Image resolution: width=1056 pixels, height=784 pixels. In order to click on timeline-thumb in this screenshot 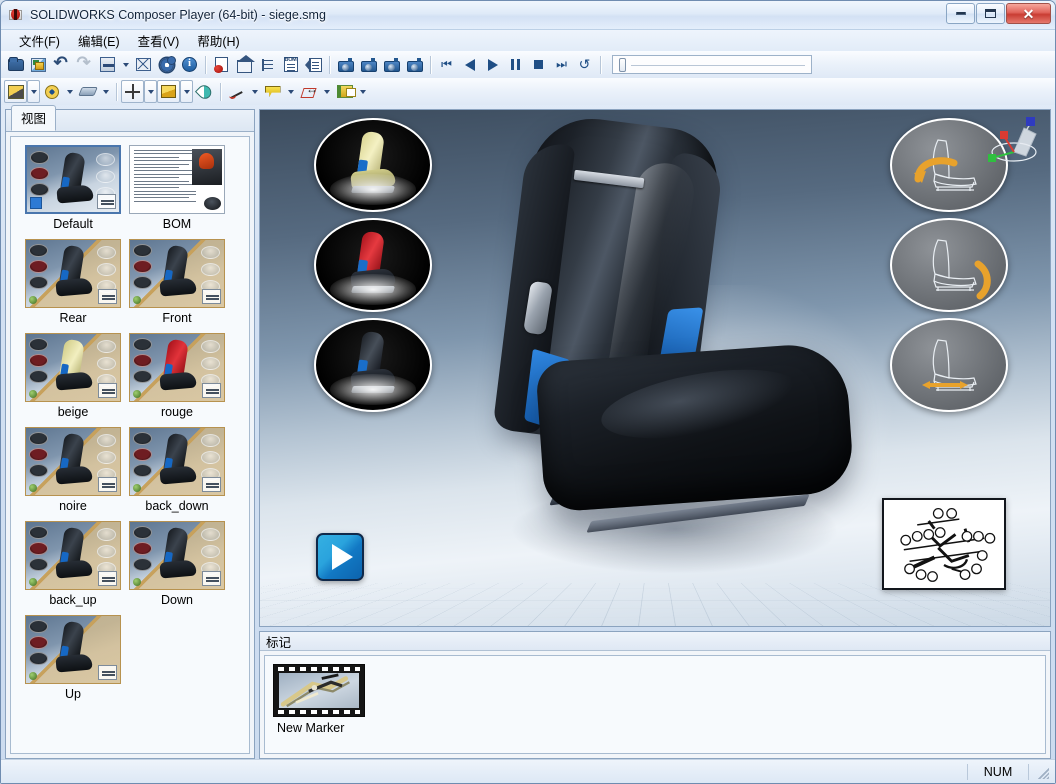, I will do `click(622, 65)`.